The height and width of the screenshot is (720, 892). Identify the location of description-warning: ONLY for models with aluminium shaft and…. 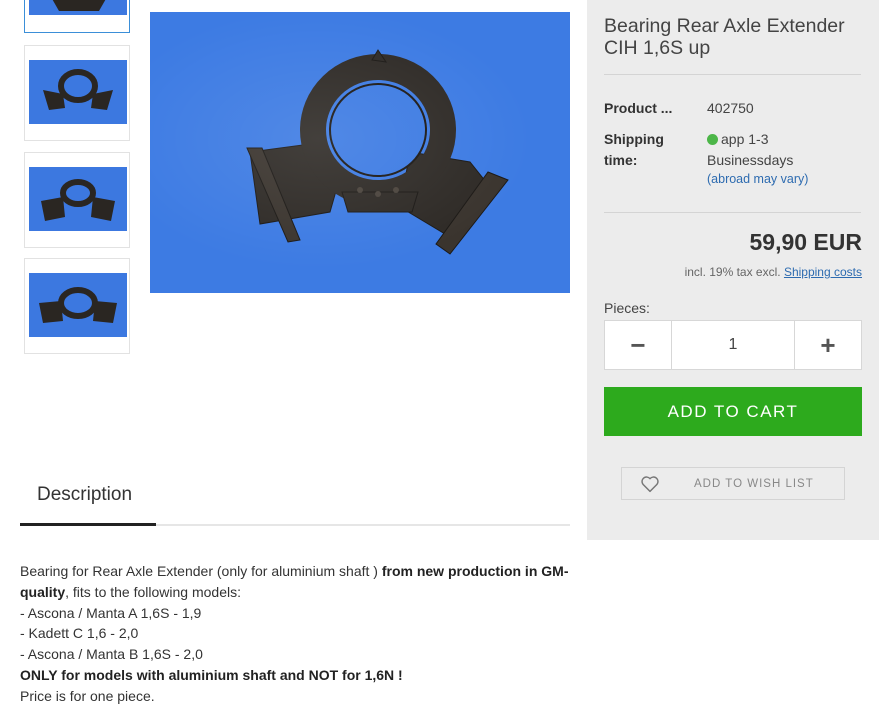
(300, 675).